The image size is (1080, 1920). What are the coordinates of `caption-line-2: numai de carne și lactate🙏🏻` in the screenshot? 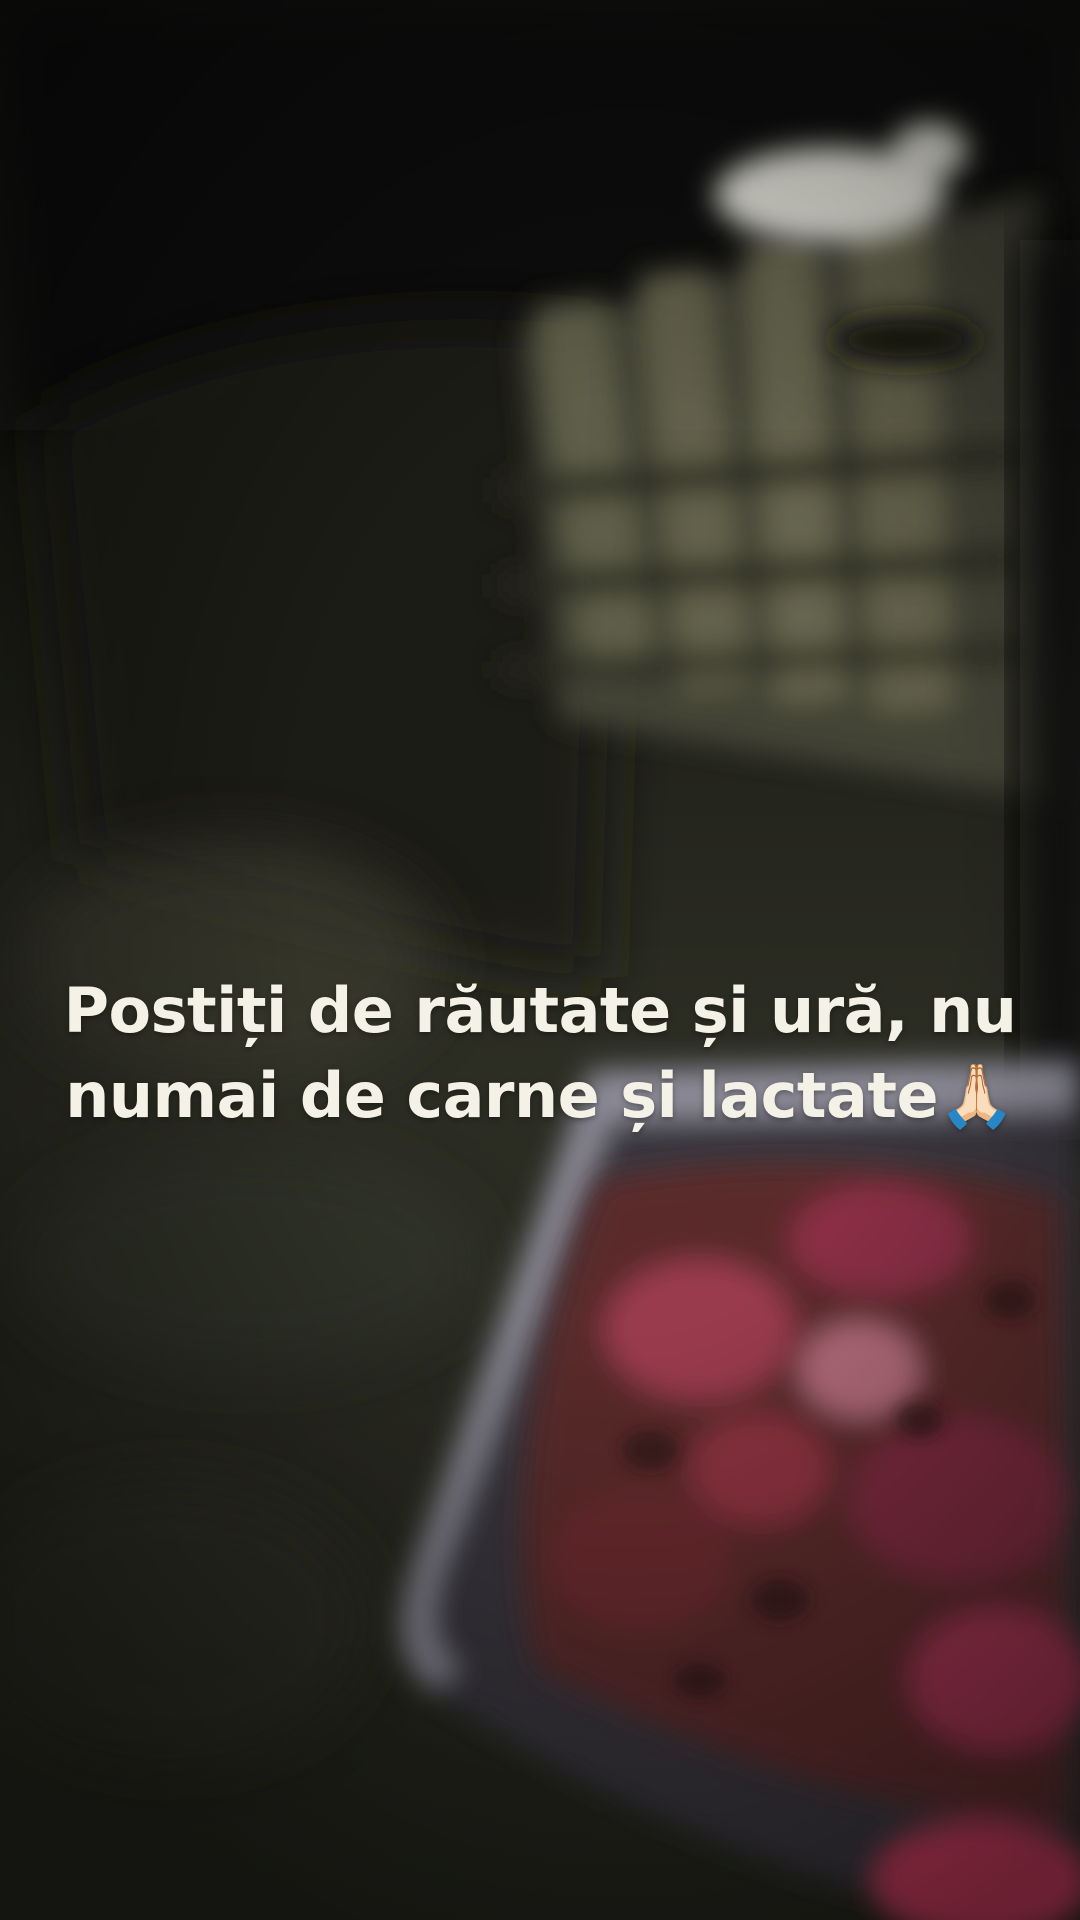 It's located at (540, 1095).